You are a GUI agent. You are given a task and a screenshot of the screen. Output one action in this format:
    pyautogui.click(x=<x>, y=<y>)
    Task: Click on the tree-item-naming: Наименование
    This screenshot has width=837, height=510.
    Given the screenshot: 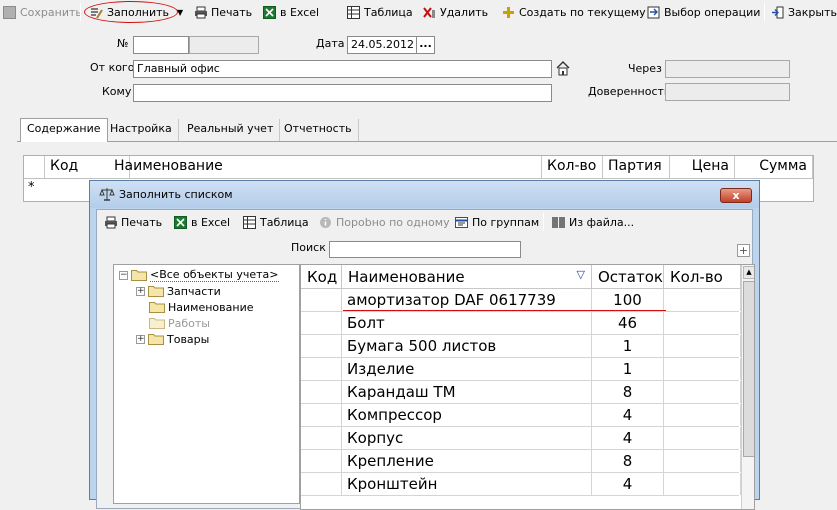 What is the action you would take?
    pyautogui.click(x=201, y=307)
    